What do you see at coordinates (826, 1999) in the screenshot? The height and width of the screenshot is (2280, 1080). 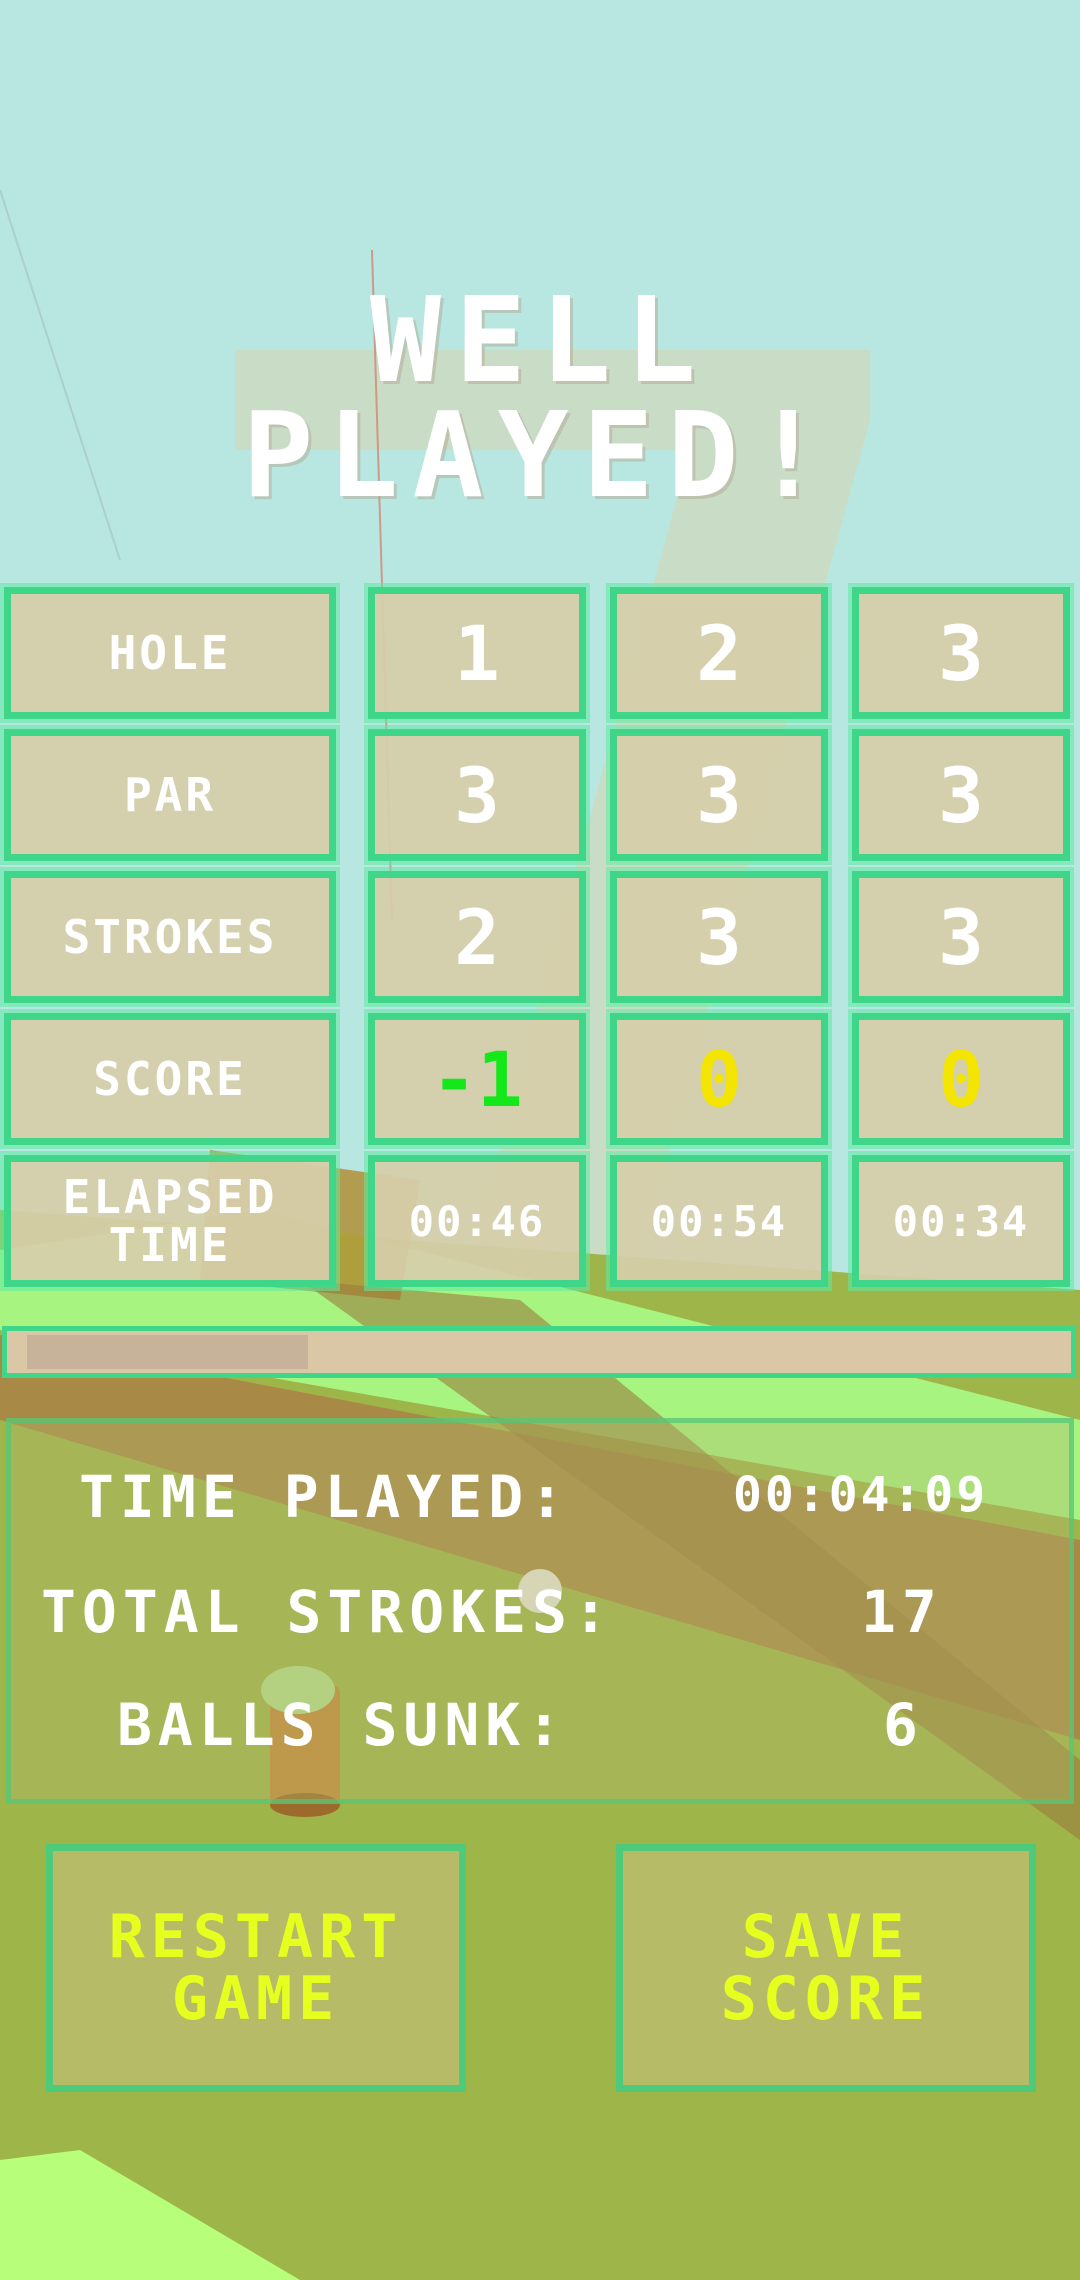 I see `save-button-line-2: SCORE` at bounding box center [826, 1999].